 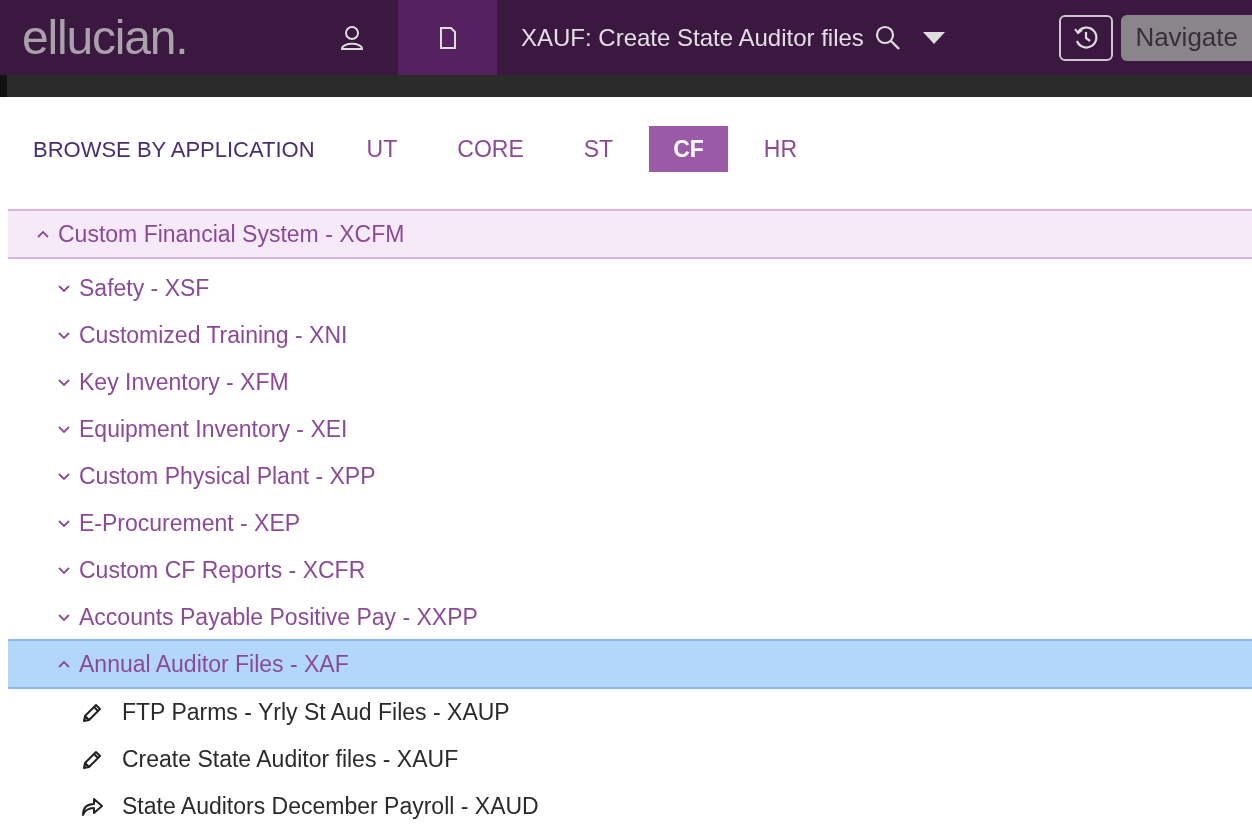 What do you see at coordinates (290, 759) in the screenshot?
I see `tree-leaf-link: Create State Auditor files - XAUF` at bounding box center [290, 759].